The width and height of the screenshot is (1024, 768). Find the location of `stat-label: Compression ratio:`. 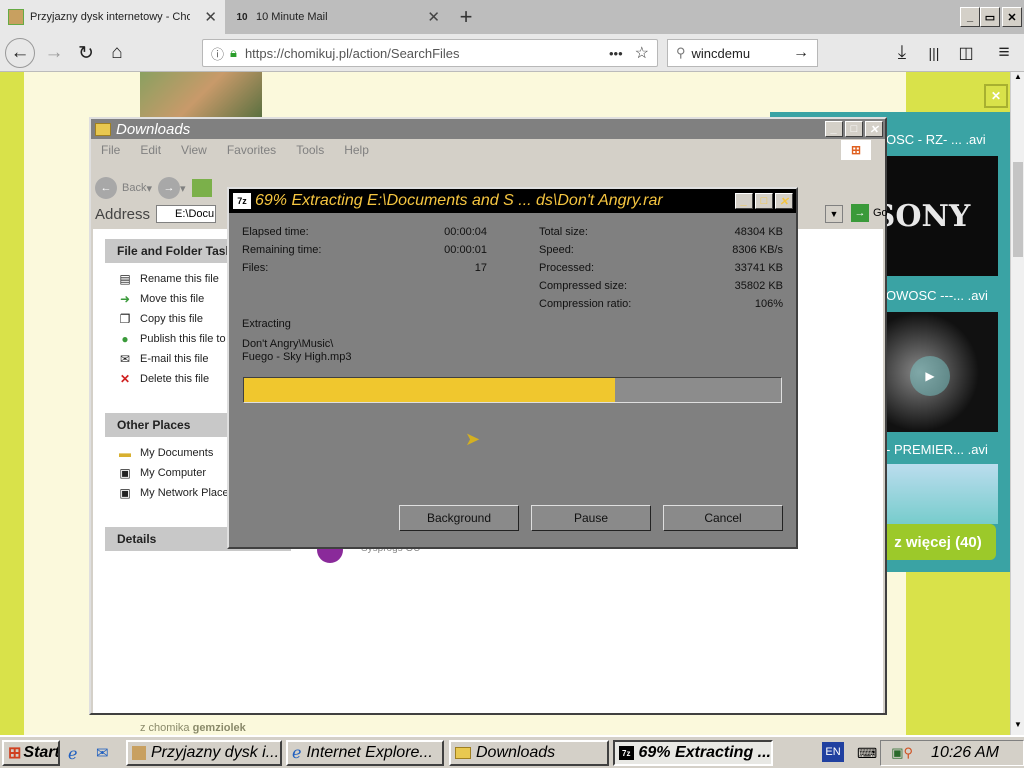

stat-label: Compression ratio: is located at coordinates (585, 304).